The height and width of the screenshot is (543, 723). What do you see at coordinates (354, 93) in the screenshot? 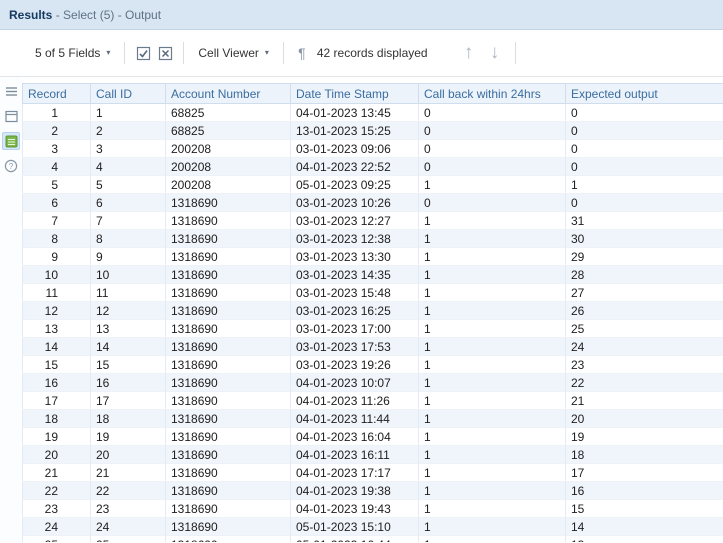
I see `column-header: Date Time Stamp` at bounding box center [354, 93].